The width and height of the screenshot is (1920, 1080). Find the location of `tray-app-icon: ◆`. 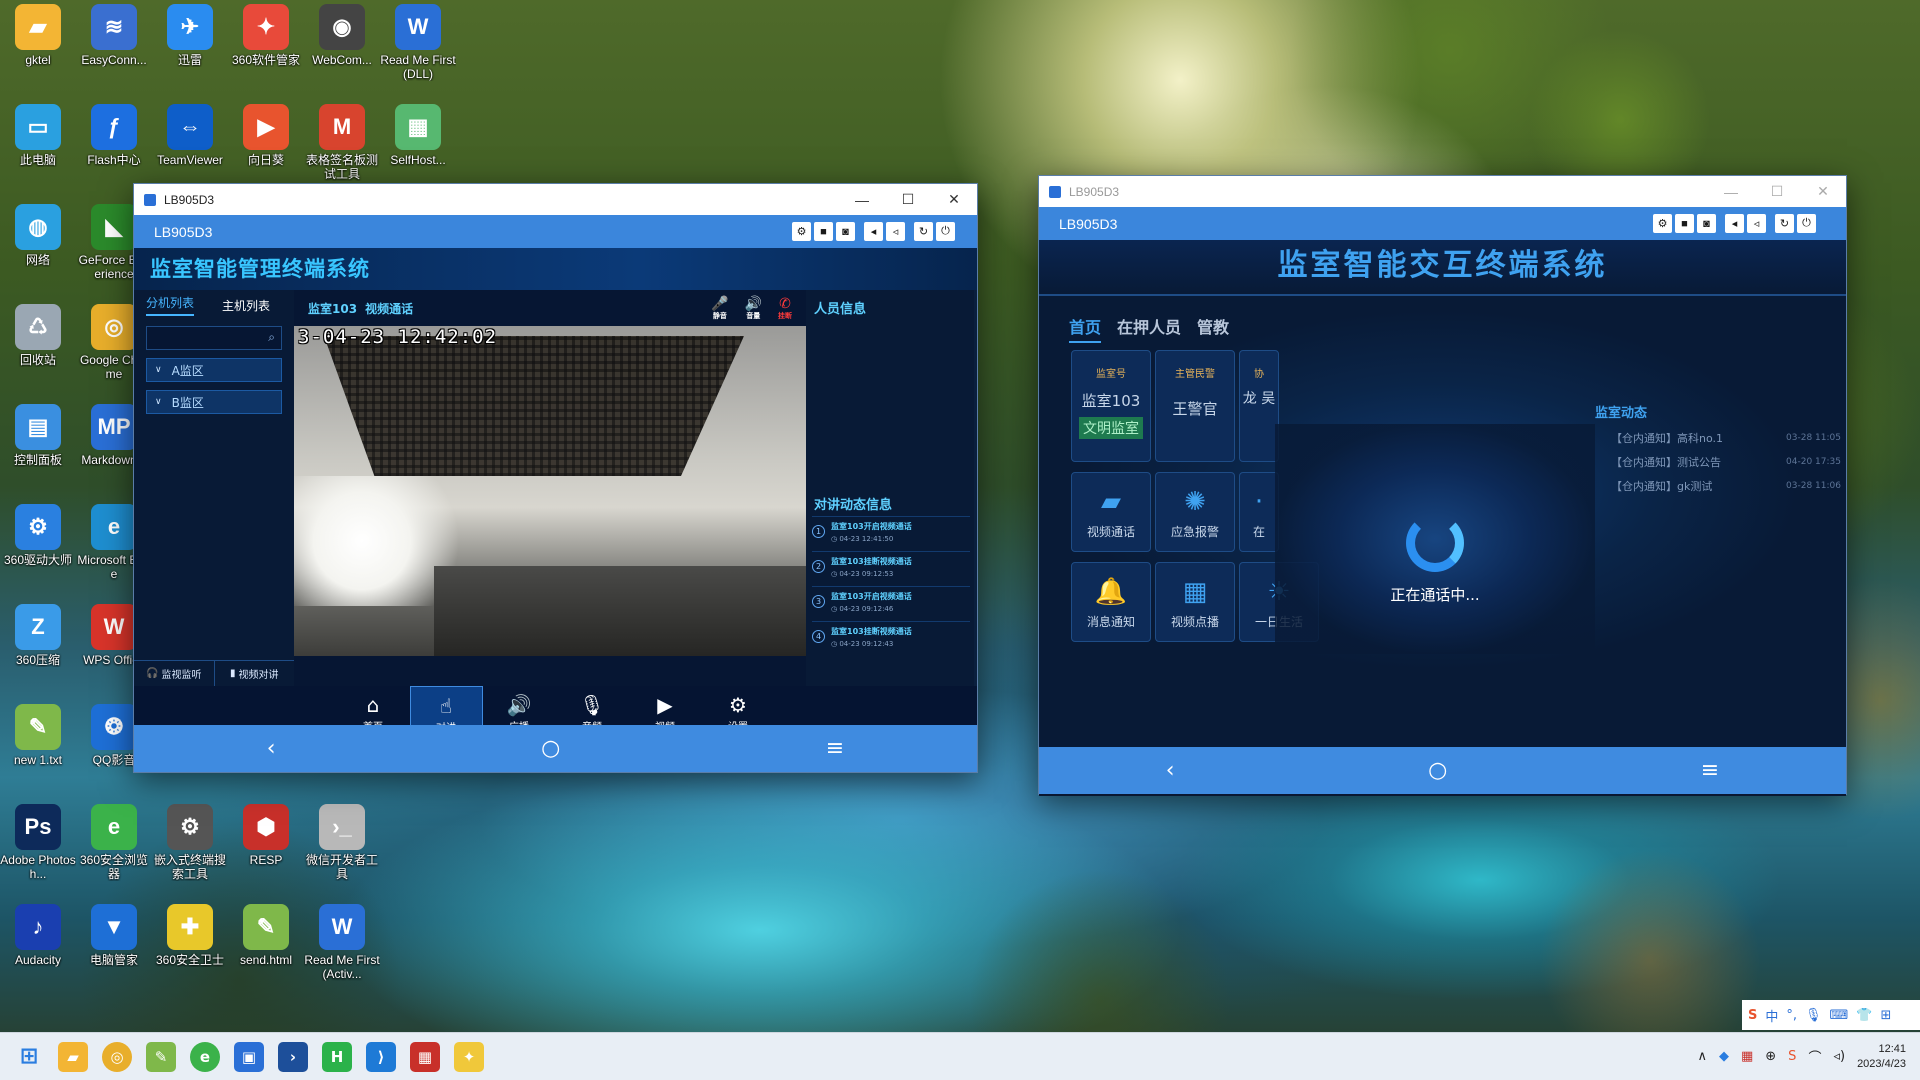

tray-app-icon: ◆ is located at coordinates (1724, 1056).